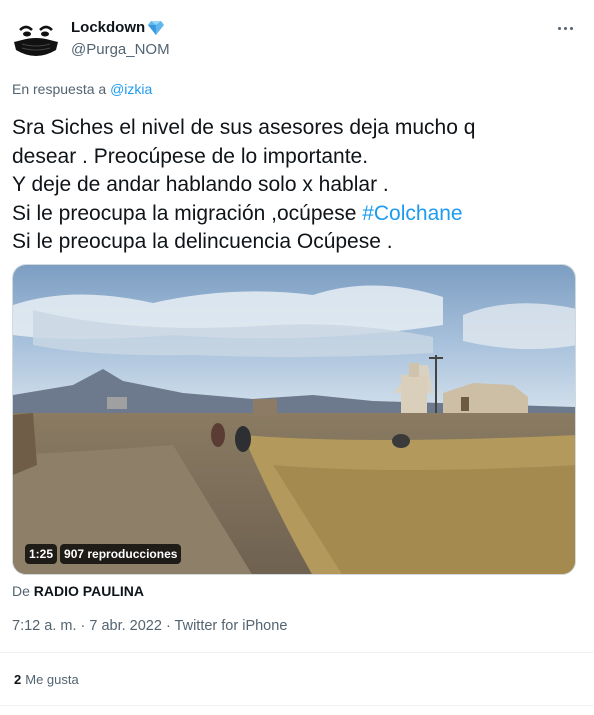 The height and width of the screenshot is (715, 594). What do you see at coordinates (21, 591) in the screenshot?
I see `source-prefix: De` at bounding box center [21, 591].